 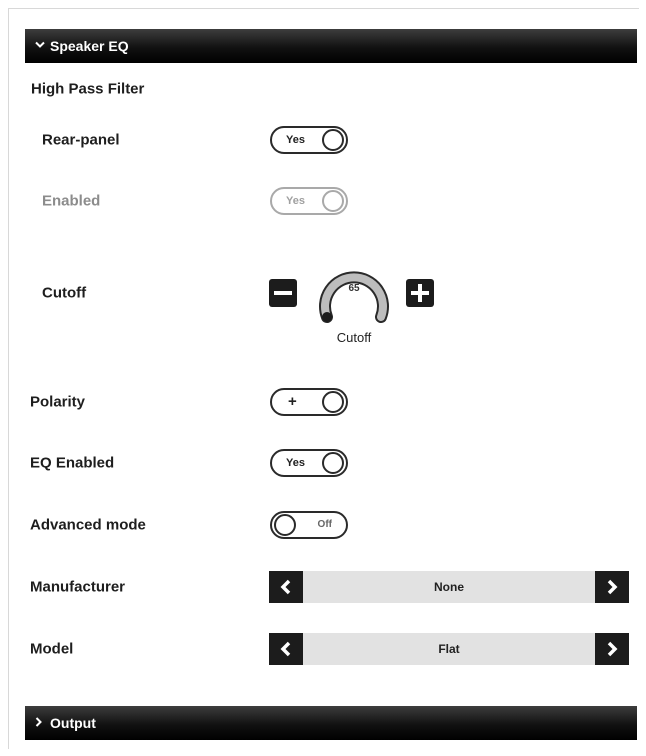 What do you see at coordinates (71, 201) in the screenshot?
I see `enabled-label: Enabled` at bounding box center [71, 201].